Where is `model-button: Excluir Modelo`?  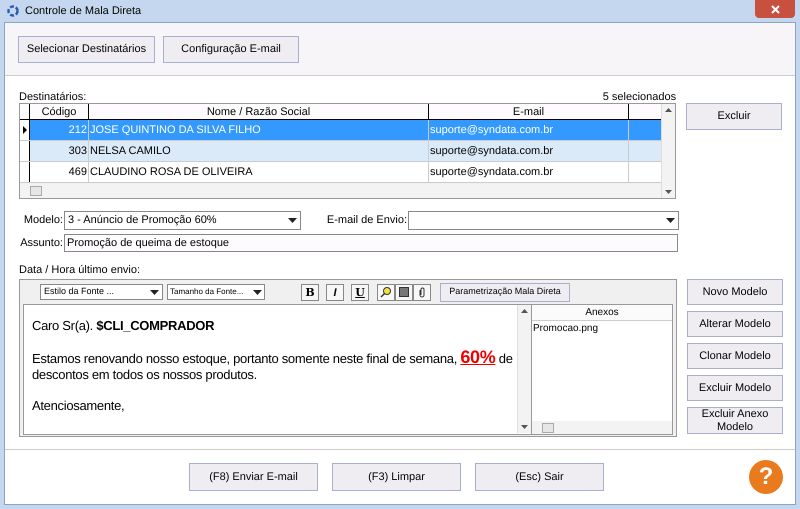 model-button: Excluir Modelo is located at coordinates (735, 388).